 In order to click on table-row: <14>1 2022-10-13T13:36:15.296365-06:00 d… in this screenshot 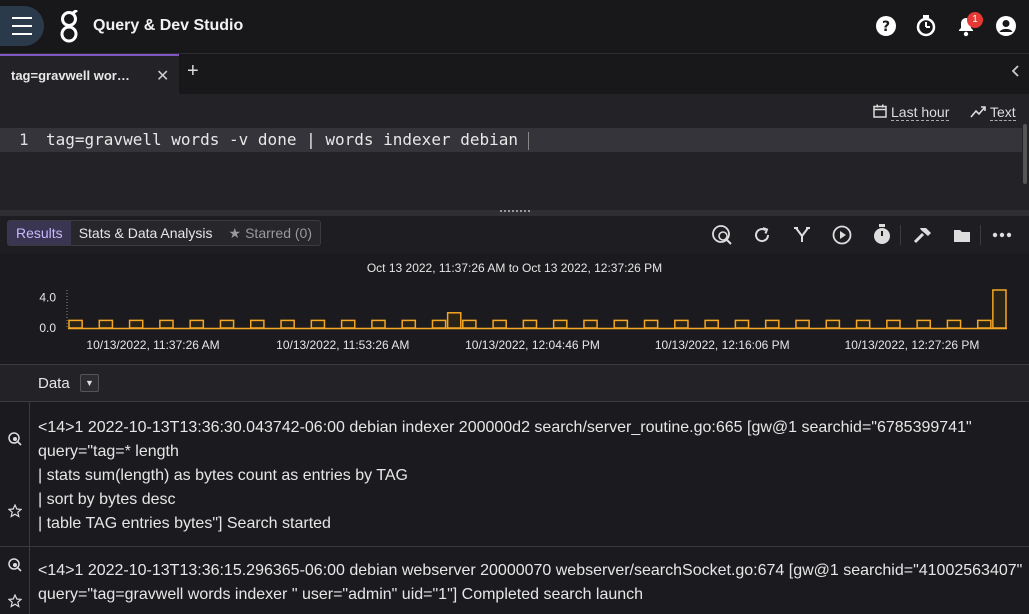, I will do `click(514, 580)`.